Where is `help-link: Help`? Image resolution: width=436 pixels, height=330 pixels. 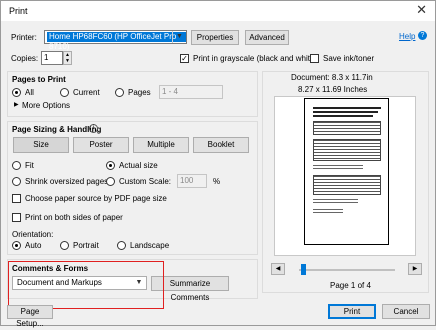 help-link: Help is located at coordinates (407, 36).